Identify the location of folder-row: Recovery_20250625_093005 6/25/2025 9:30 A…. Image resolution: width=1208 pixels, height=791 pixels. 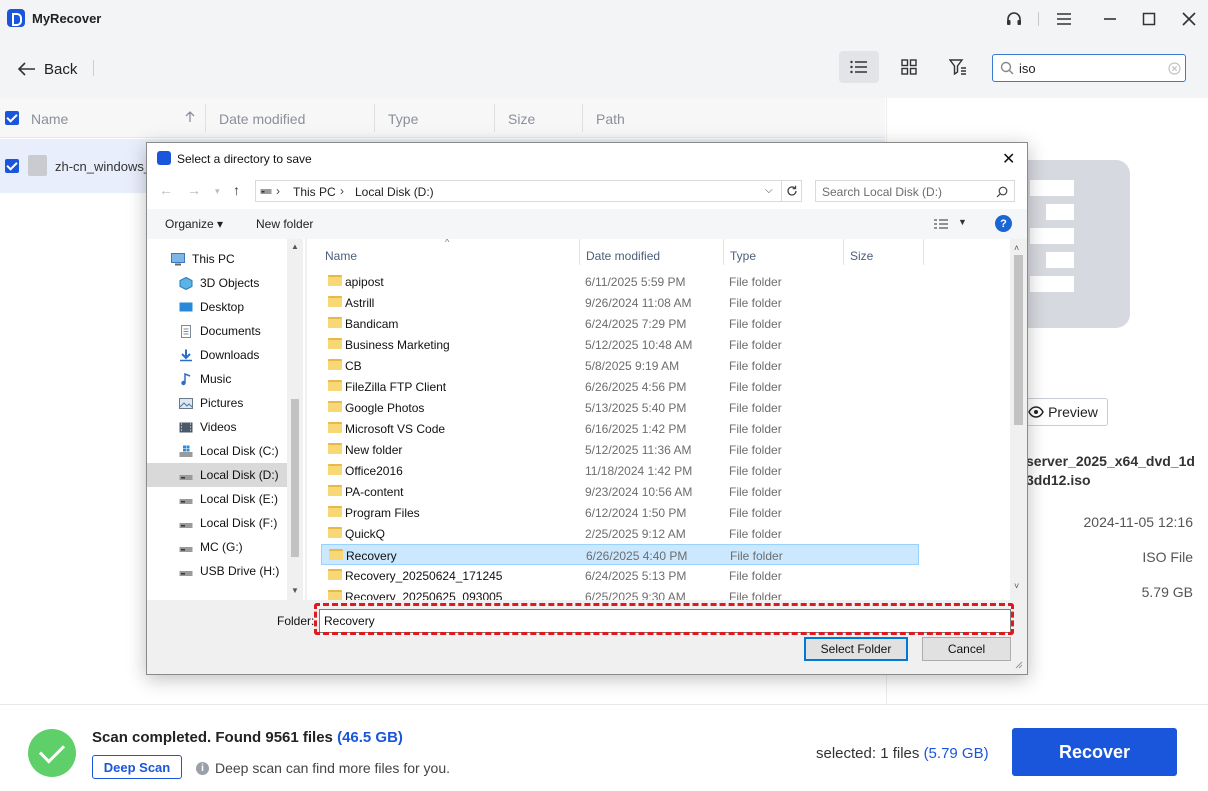
(620, 593).